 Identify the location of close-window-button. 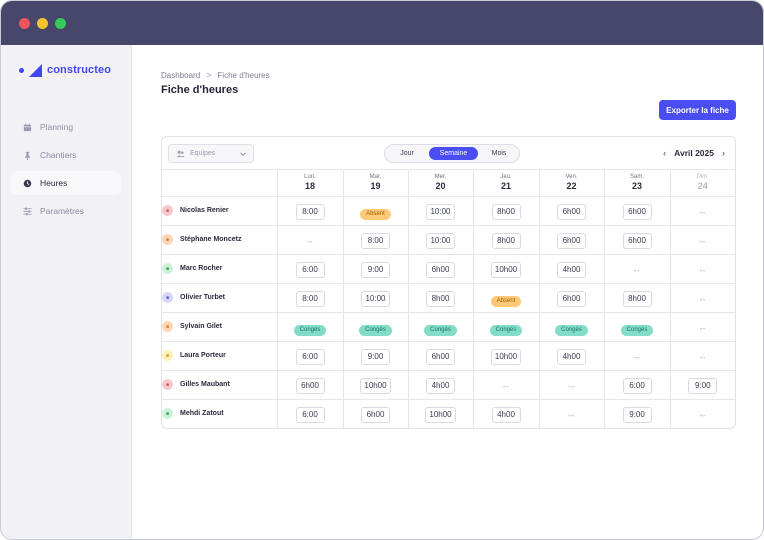
(24, 23).